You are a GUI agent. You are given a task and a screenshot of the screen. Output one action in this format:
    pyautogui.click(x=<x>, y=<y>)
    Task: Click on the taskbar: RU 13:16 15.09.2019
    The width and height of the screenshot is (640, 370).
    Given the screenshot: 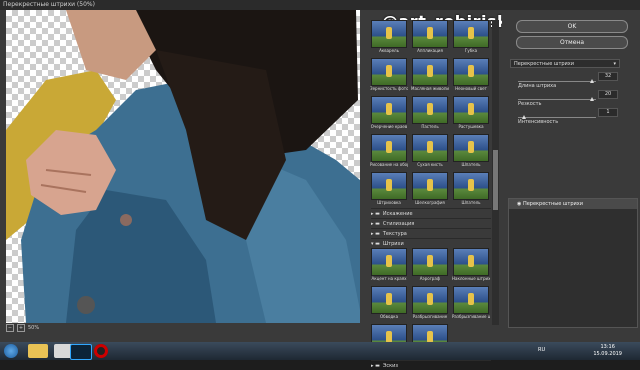 What is the action you would take?
    pyautogui.click(x=320, y=351)
    